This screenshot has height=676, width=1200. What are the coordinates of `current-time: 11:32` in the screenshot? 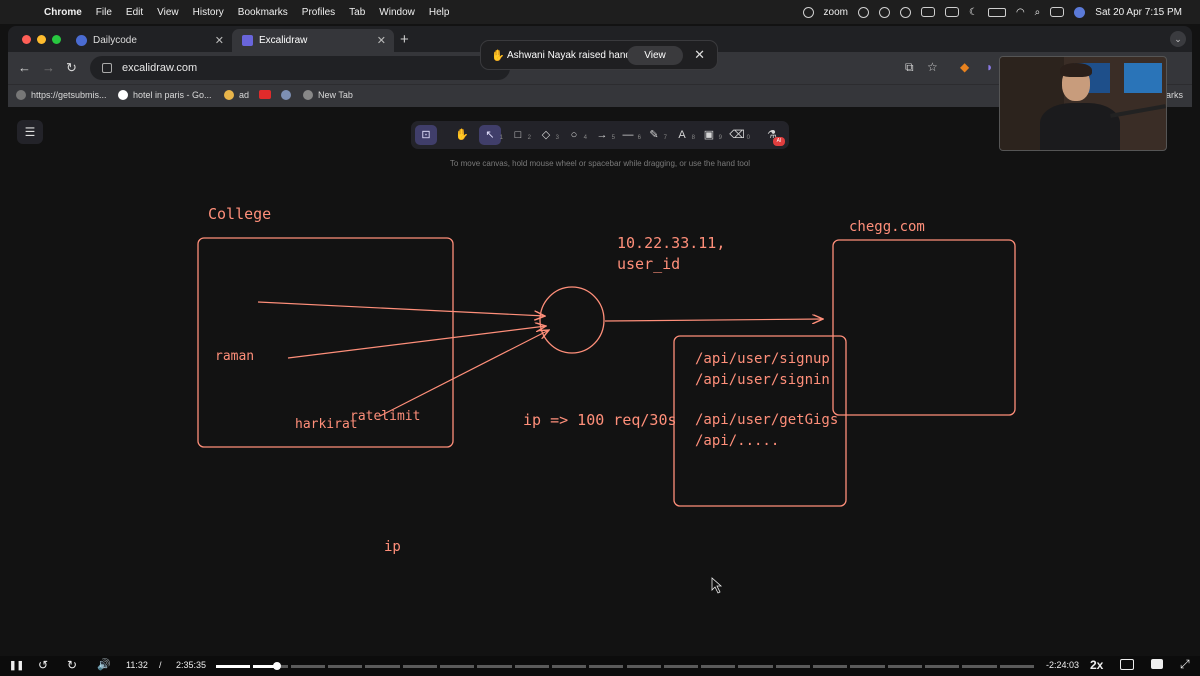 It's located at (137, 665).